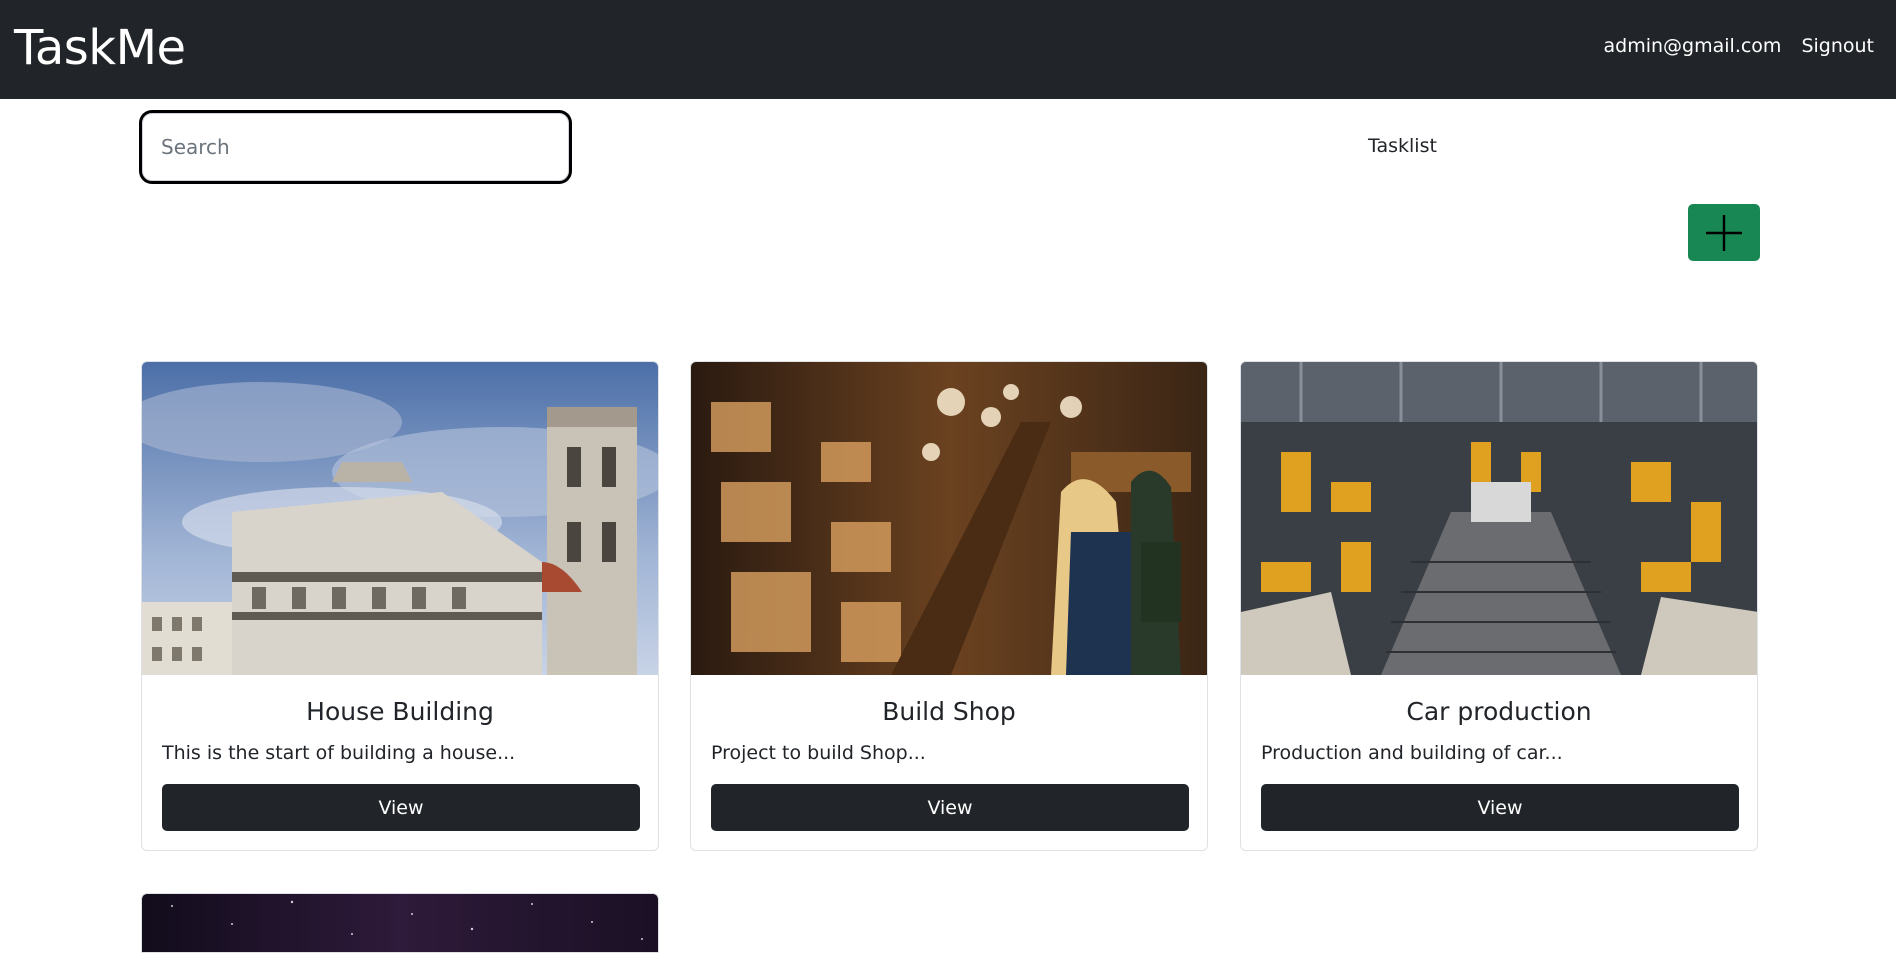 The image size is (1896, 953). Describe the element at coordinates (1837, 46) in the screenshot. I see `signout-link: Signout` at that location.